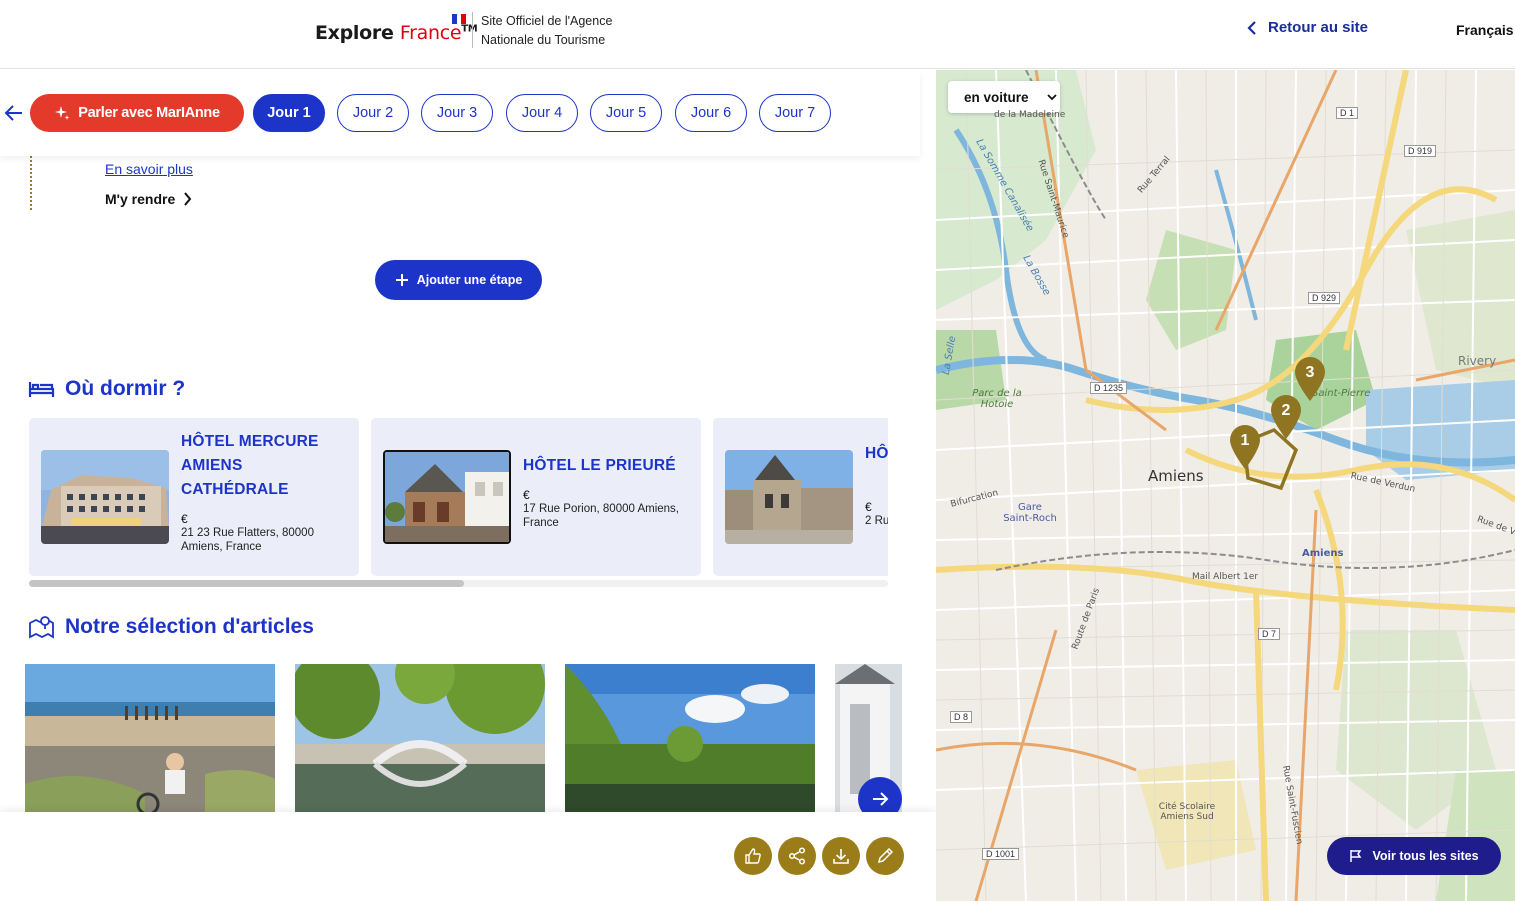 This screenshot has width=1515, height=901. I want to click on travel-mode-select: en voiture, so click(1004, 97).